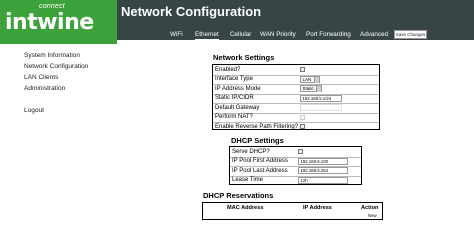 This screenshot has height=250, width=474. What do you see at coordinates (257, 126) in the screenshot?
I see `label-reverse-path-filtering: Enable Reverse Path Filtering?` at bounding box center [257, 126].